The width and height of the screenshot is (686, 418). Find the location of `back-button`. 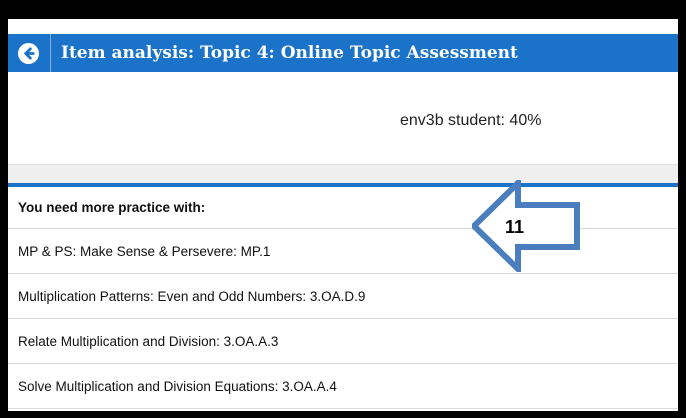

back-button is located at coordinates (28, 53).